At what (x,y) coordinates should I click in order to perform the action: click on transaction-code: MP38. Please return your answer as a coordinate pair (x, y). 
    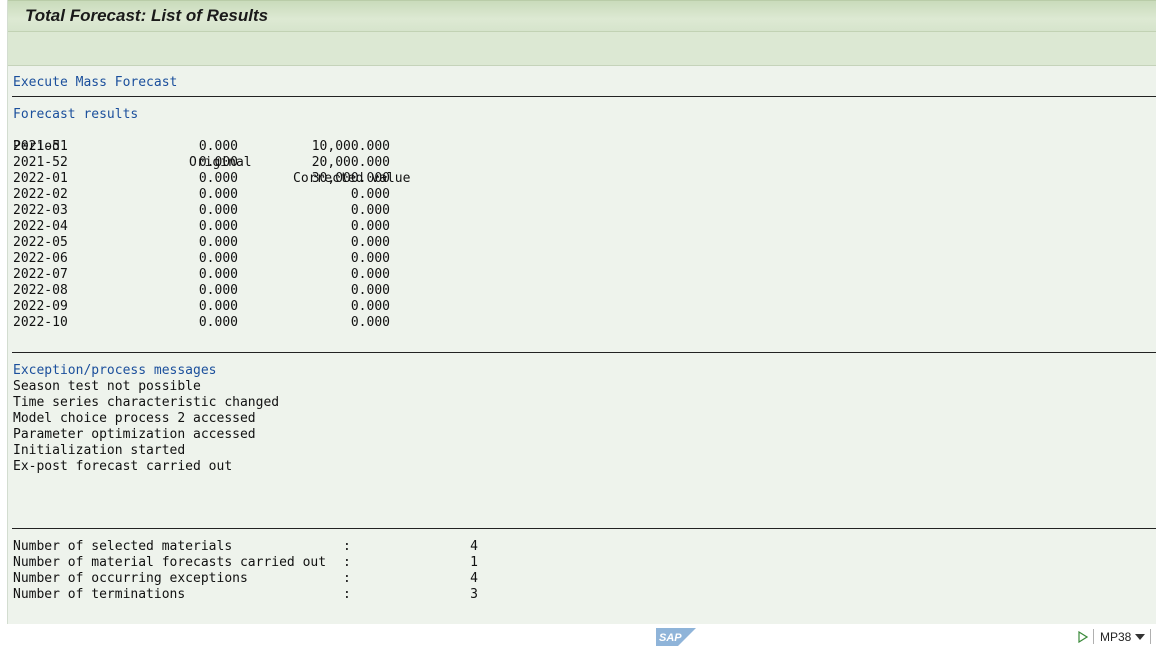
    Looking at the image, I should click on (1115, 637).